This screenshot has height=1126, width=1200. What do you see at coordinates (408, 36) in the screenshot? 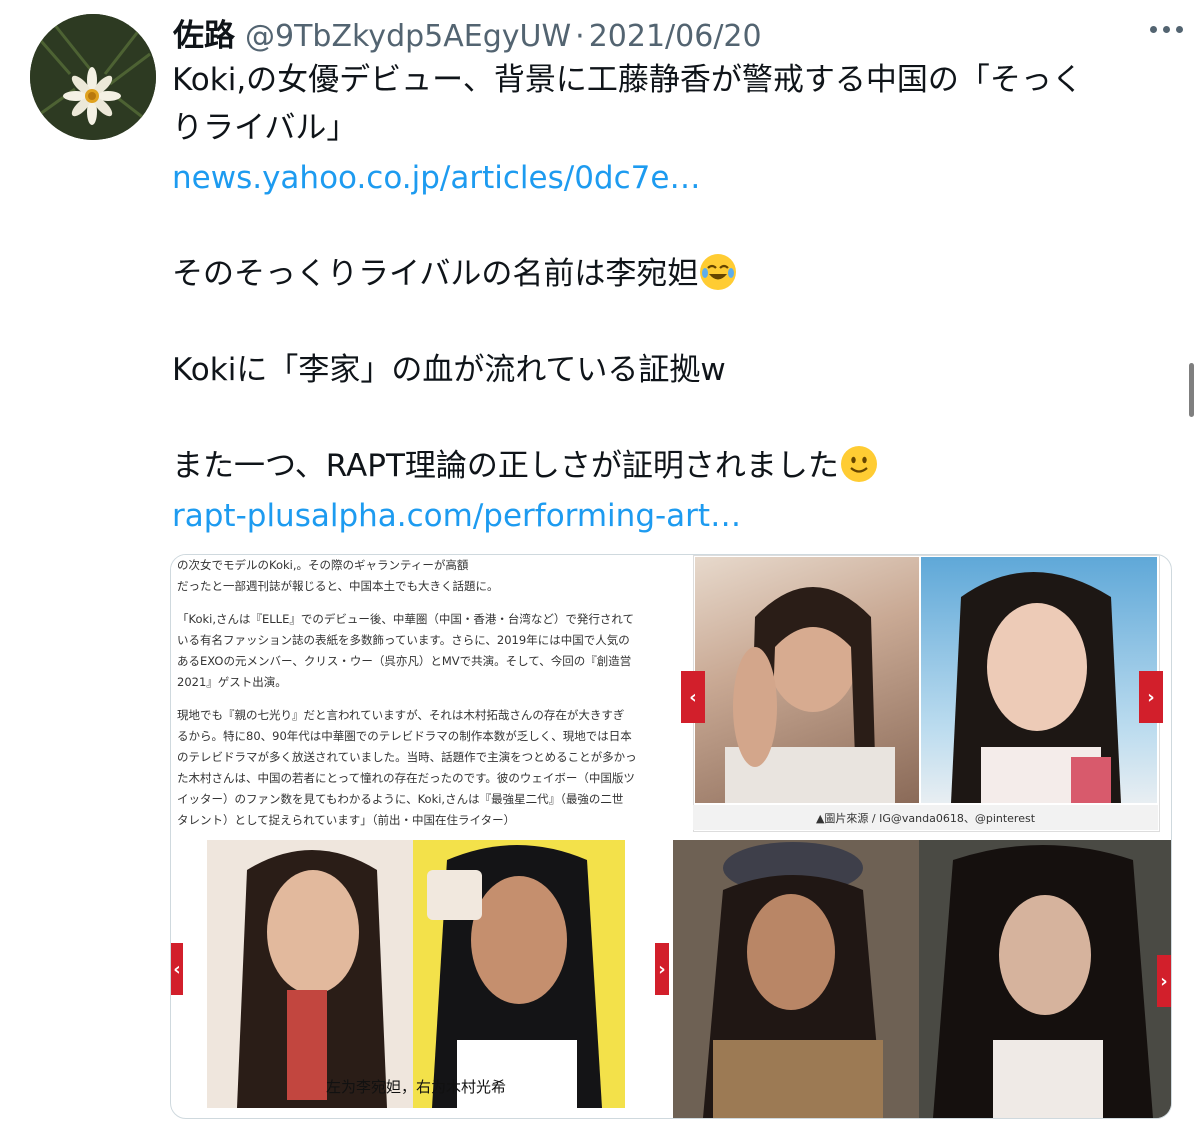
I see `user-handle: @9TbZkydp5AEgyUW` at bounding box center [408, 36].